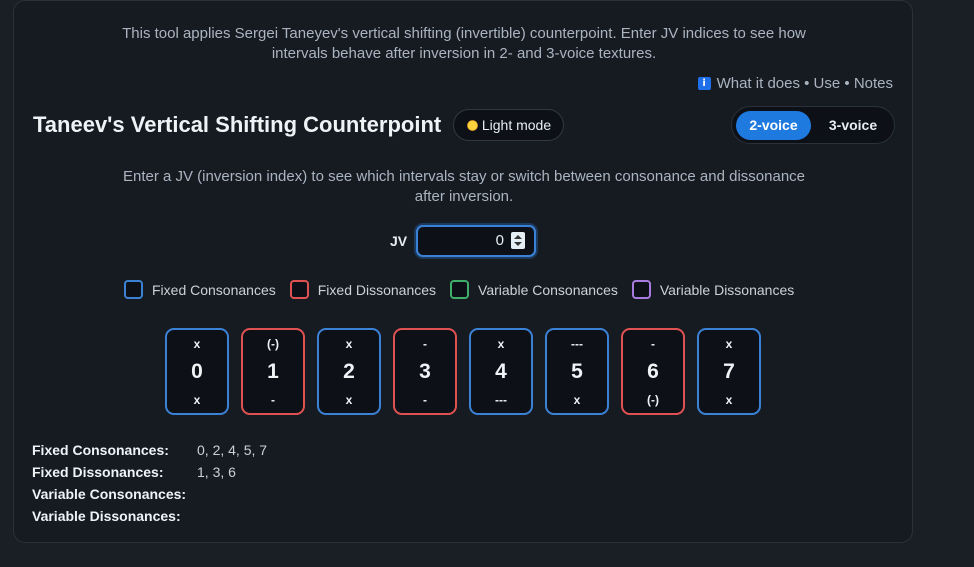 The height and width of the screenshot is (567, 974). Describe the element at coordinates (577, 371) in the screenshot. I see `interval-card-5: --- 5 x` at that location.